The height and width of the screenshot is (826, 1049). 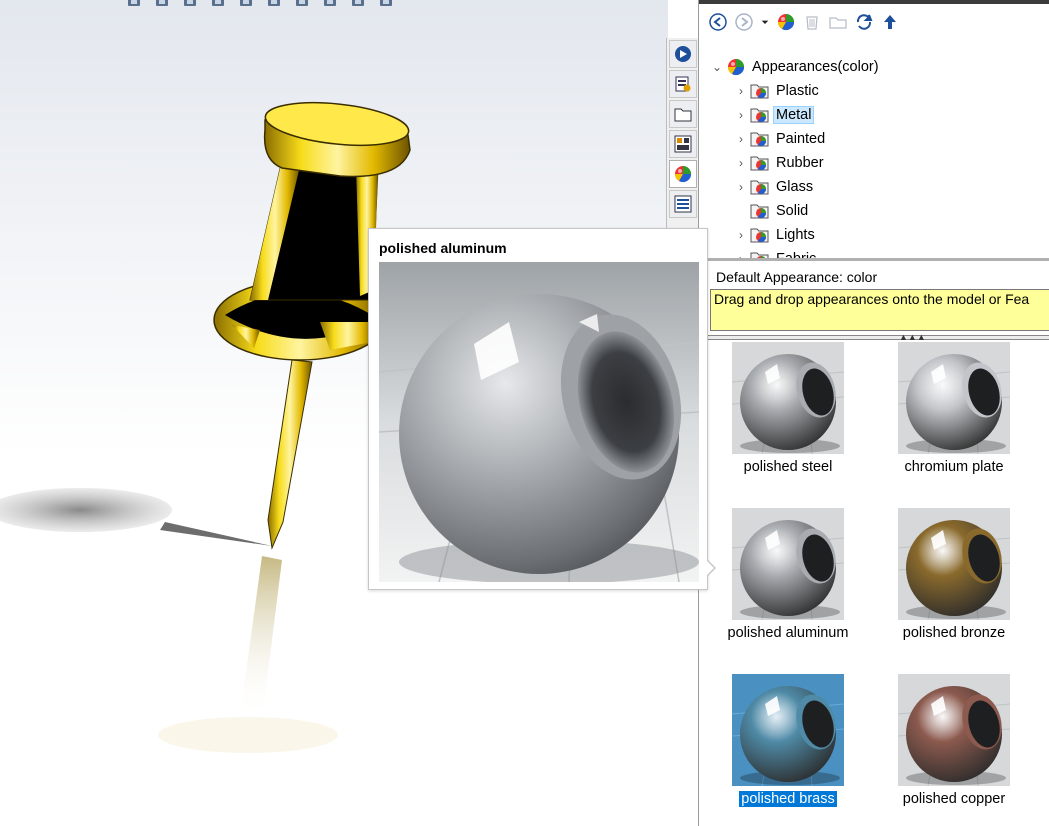 I want to click on swatch-label-text: polished steel, so click(x=788, y=467).